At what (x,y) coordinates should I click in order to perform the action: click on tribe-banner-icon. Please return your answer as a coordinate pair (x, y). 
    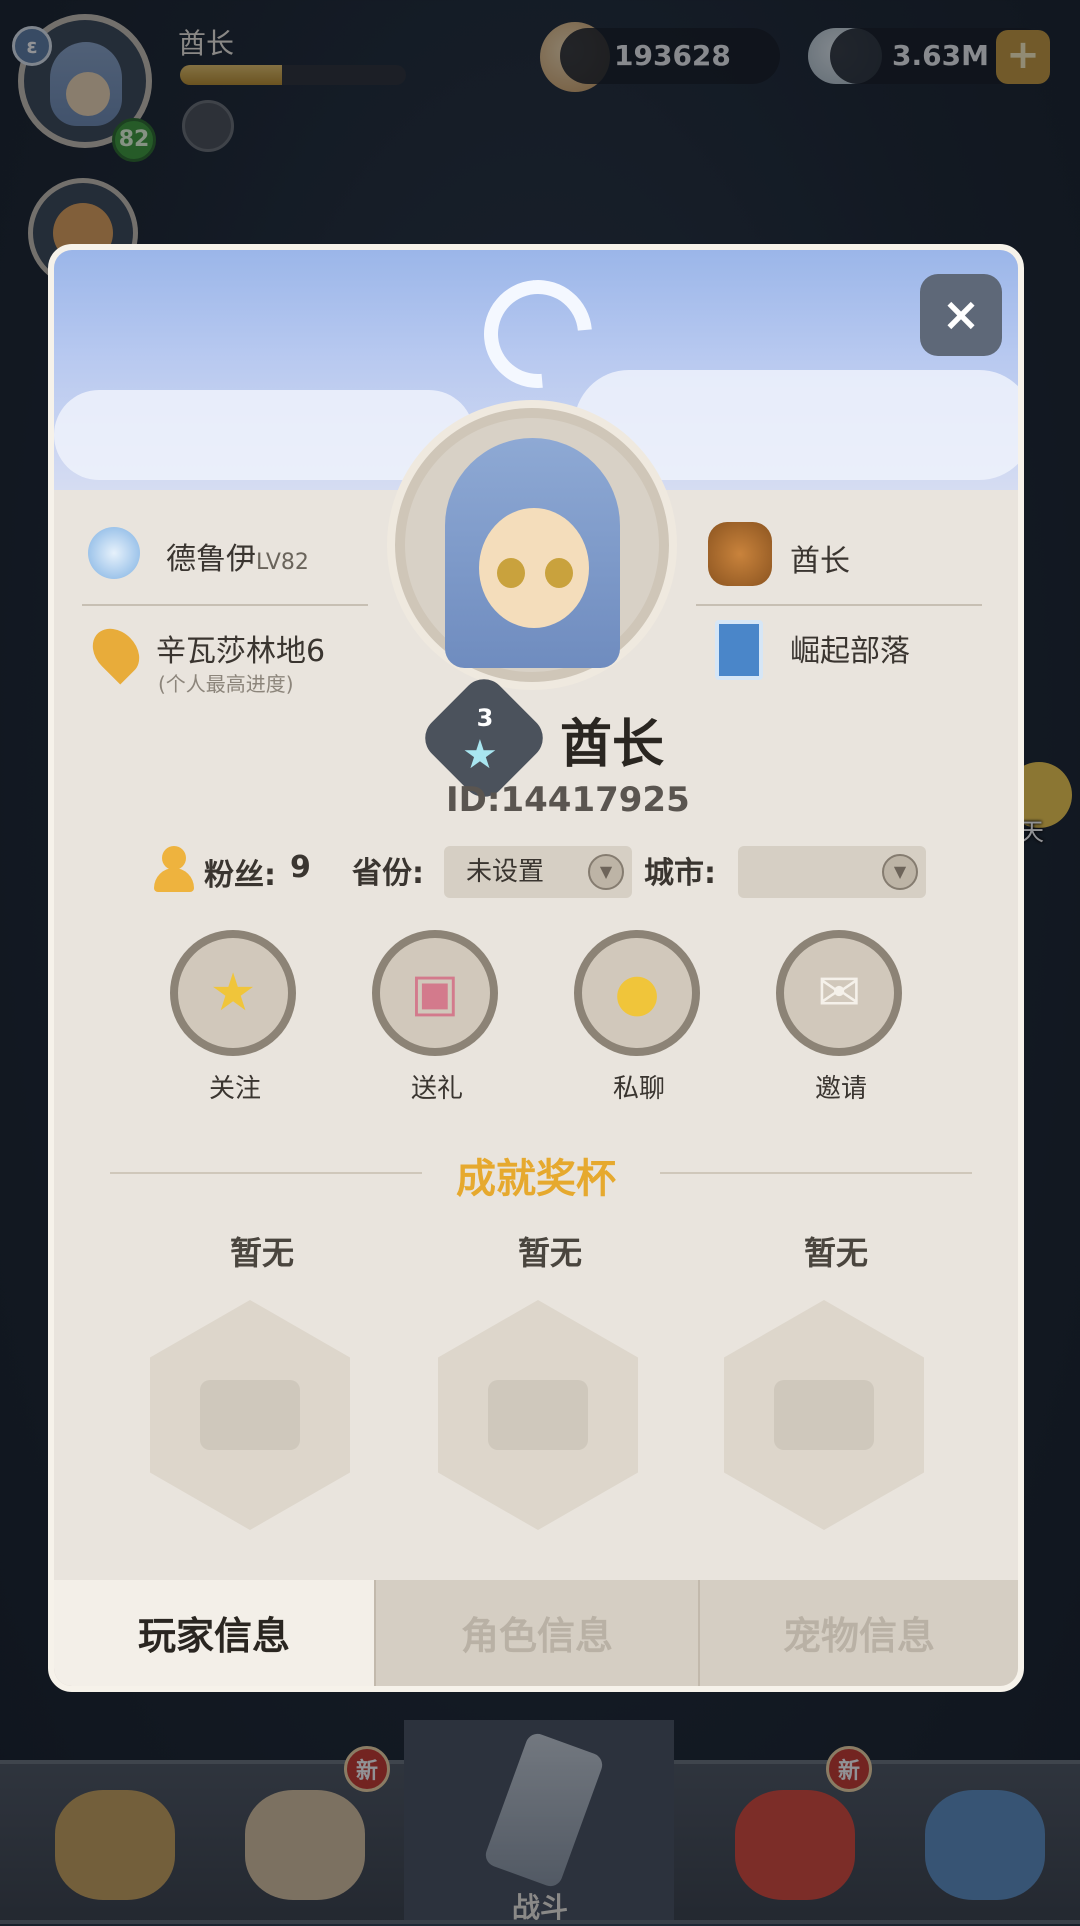
    Looking at the image, I should click on (739, 650).